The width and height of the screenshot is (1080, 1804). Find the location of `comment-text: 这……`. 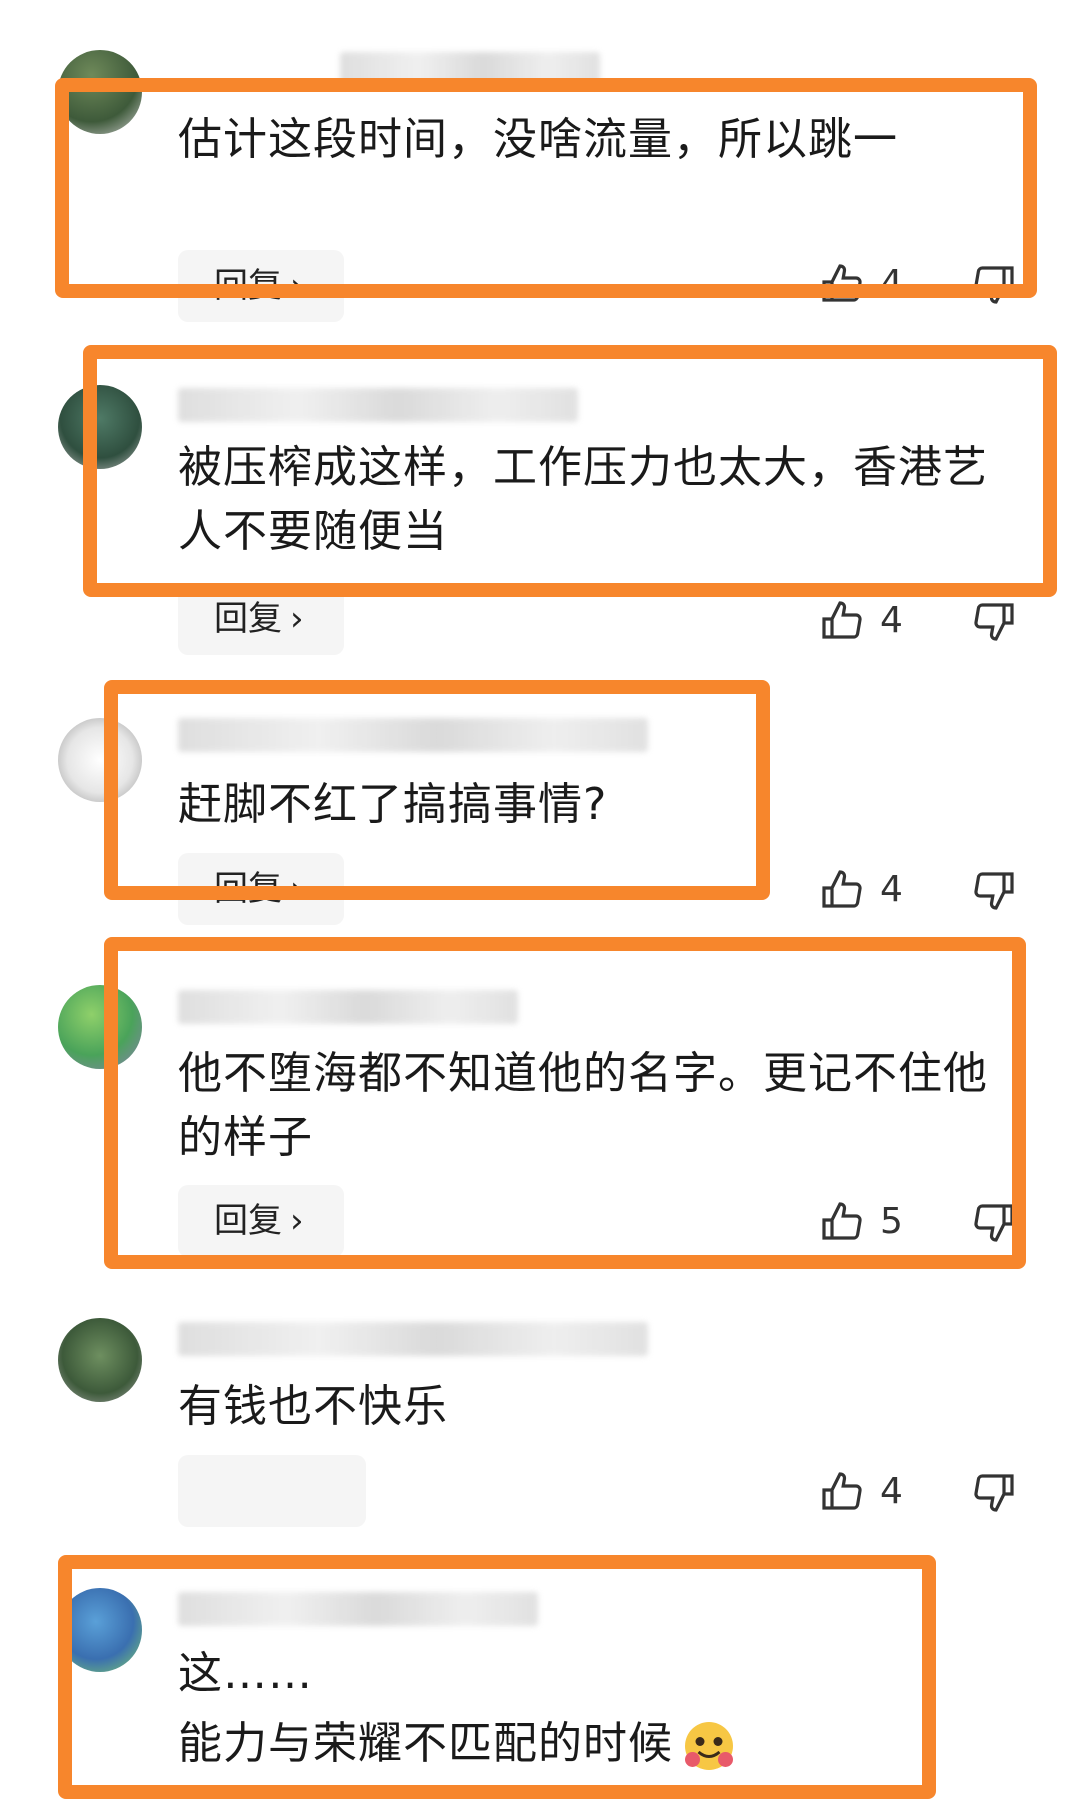

comment-text: 这…… is located at coordinates (245, 1673).